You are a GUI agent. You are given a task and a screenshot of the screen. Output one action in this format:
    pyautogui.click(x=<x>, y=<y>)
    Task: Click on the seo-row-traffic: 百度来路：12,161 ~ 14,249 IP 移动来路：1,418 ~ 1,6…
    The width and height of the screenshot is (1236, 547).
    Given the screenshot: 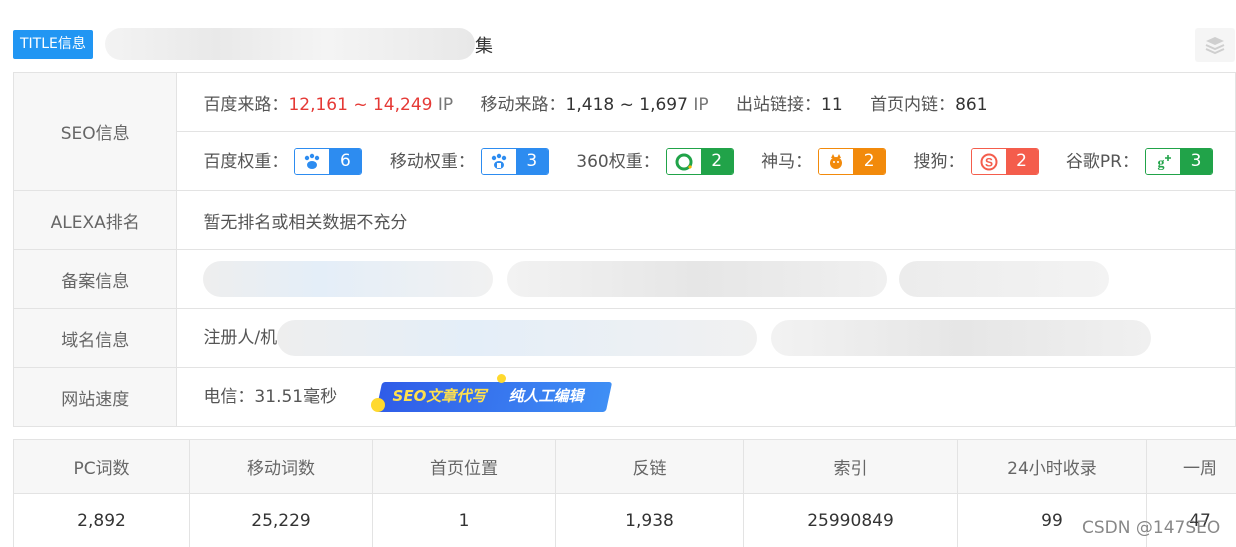 What is the action you would take?
    pyautogui.click(x=706, y=102)
    